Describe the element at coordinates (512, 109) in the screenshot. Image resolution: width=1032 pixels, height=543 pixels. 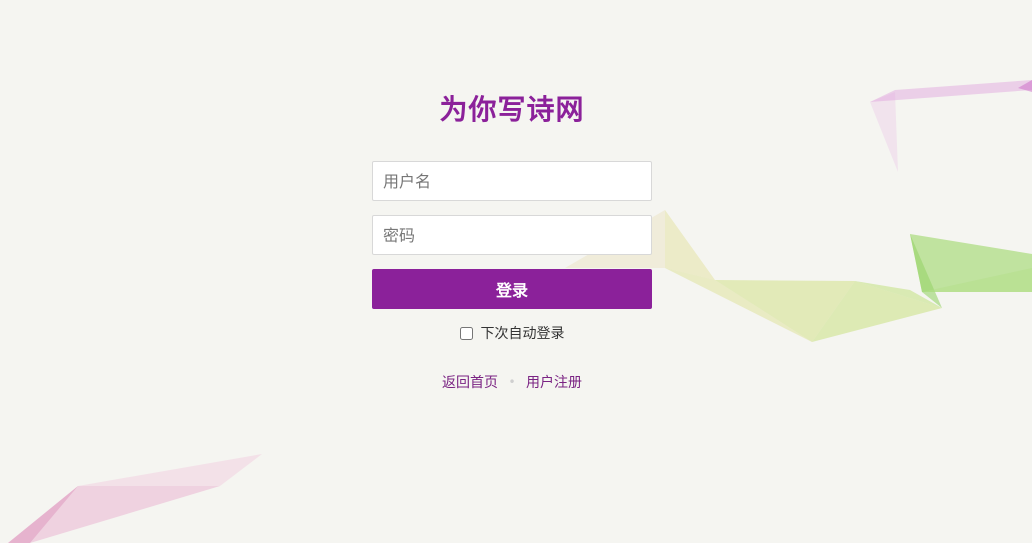
I see `site-title: 为你写诗网` at that location.